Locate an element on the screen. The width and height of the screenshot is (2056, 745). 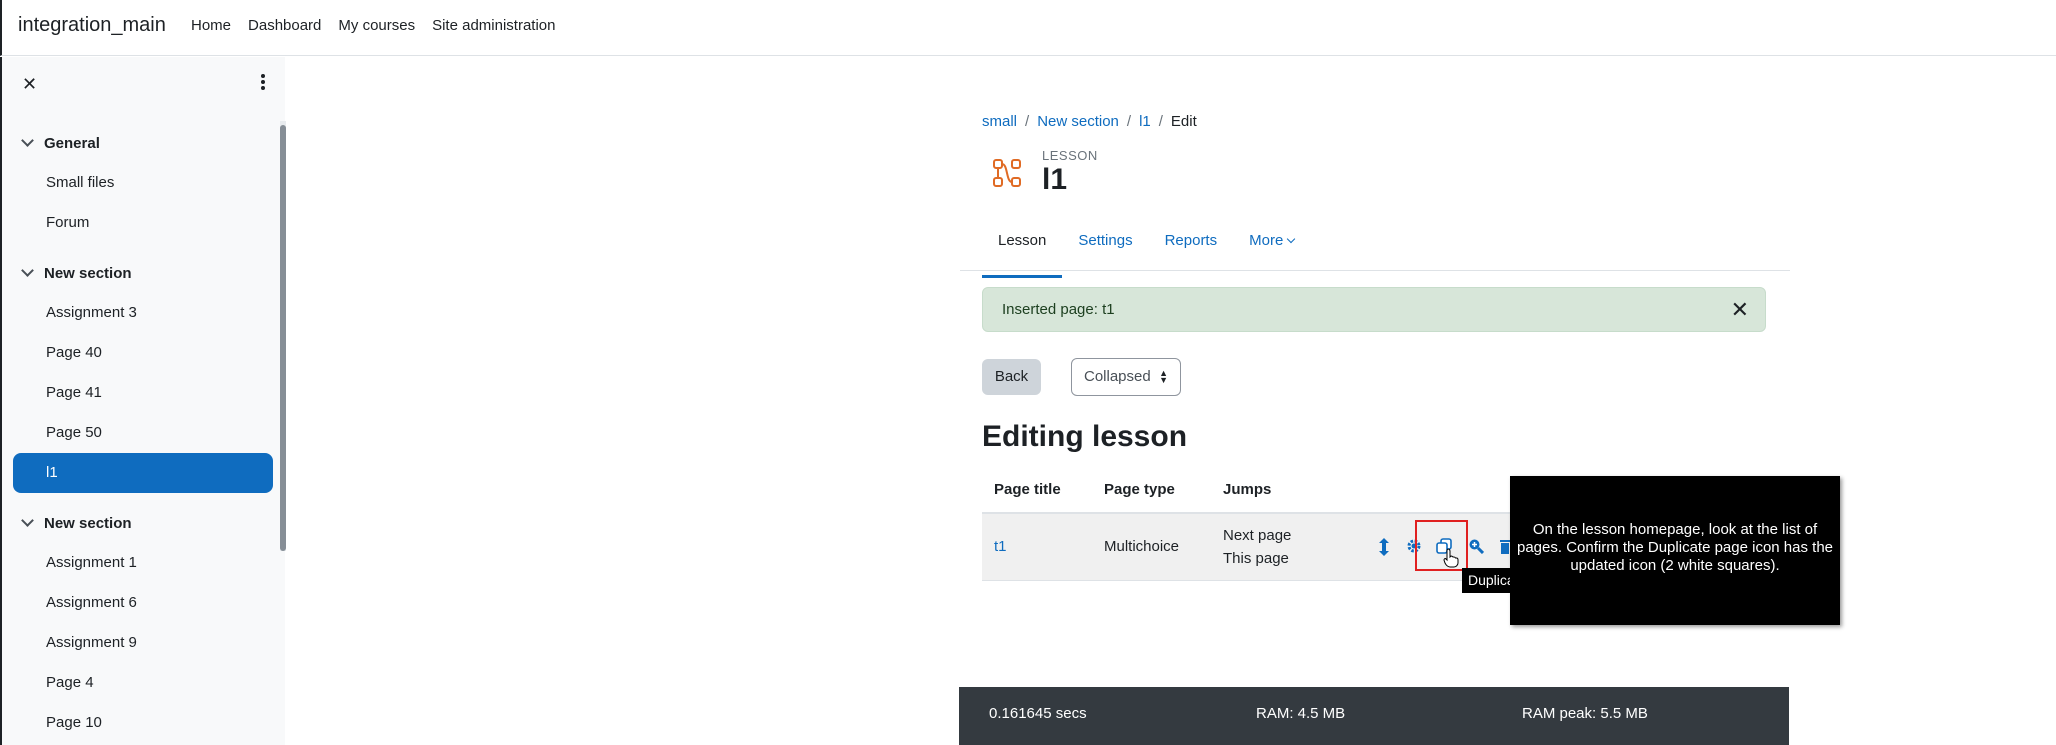
page-title: l1 is located at coordinates (1055, 179).